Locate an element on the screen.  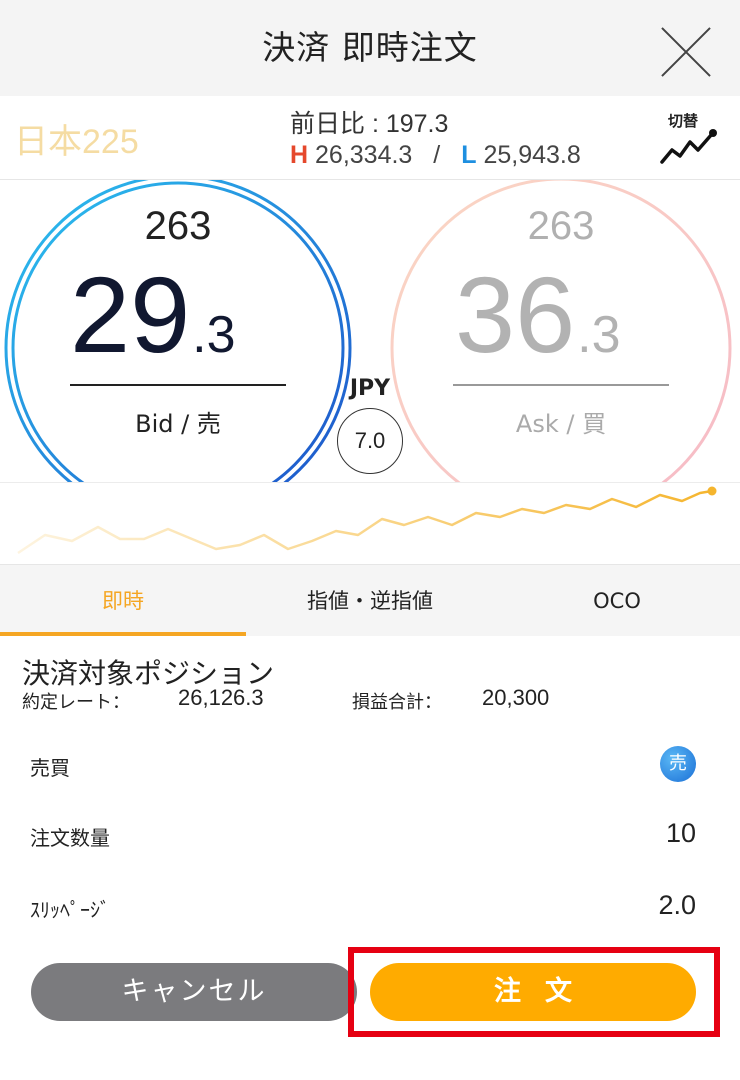
ask-price-decimal: .3 is located at coordinates (599, 335).